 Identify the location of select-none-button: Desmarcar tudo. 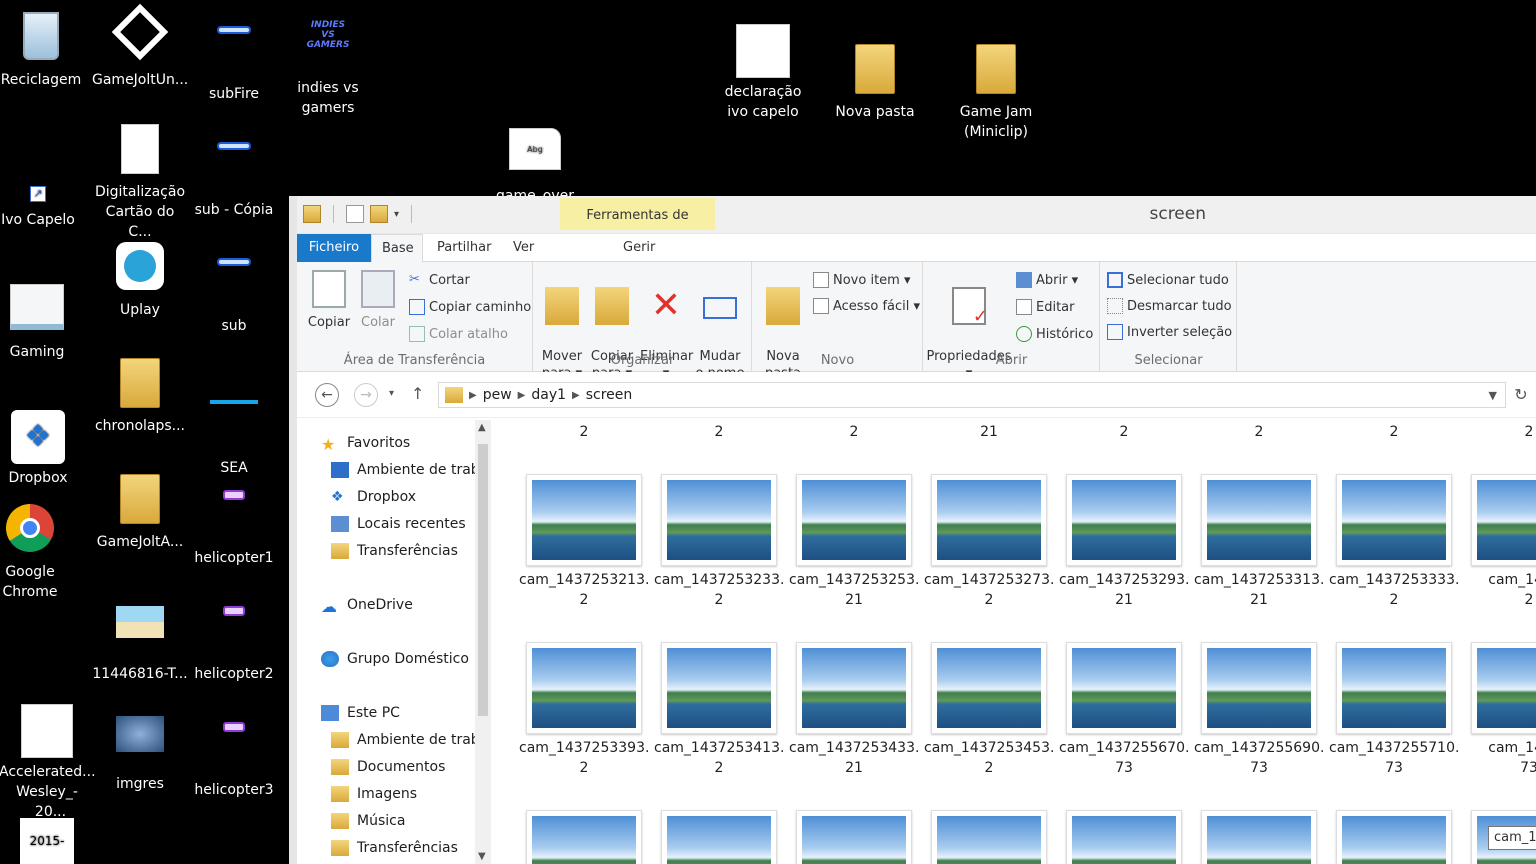
(1169, 306).